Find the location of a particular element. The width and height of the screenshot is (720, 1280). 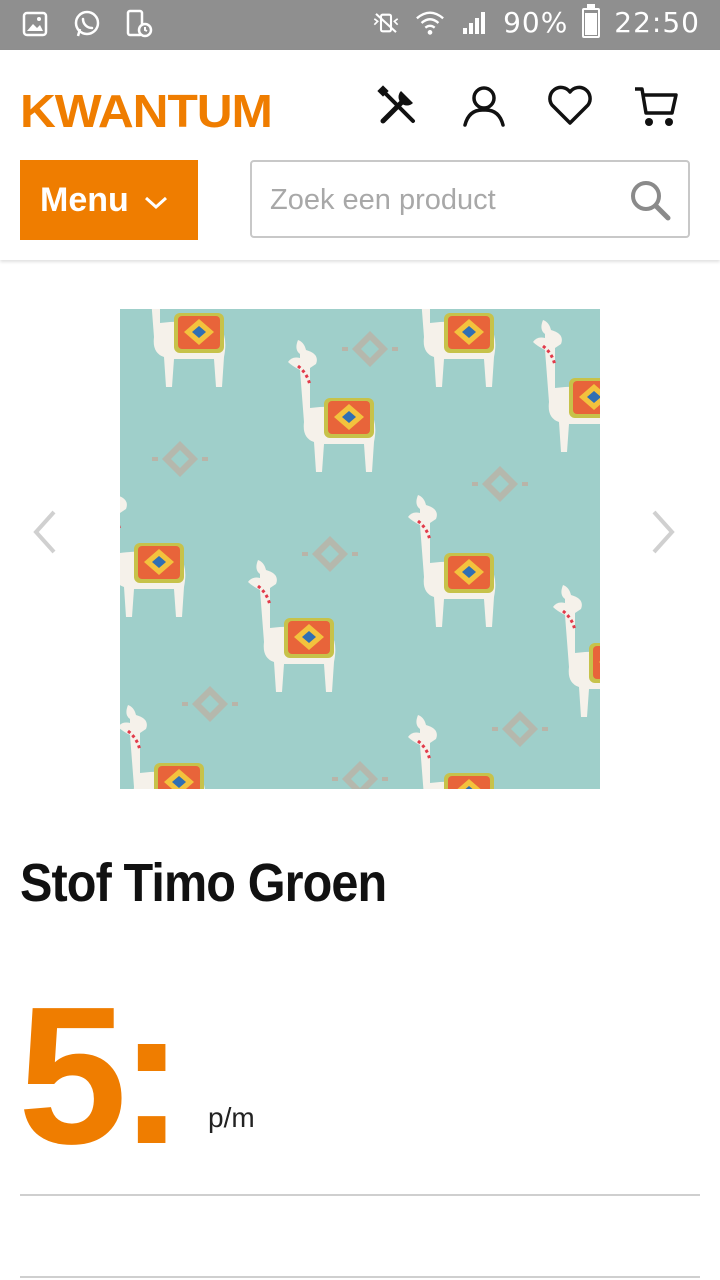

whatsapp-icon is located at coordinates (87, 24).